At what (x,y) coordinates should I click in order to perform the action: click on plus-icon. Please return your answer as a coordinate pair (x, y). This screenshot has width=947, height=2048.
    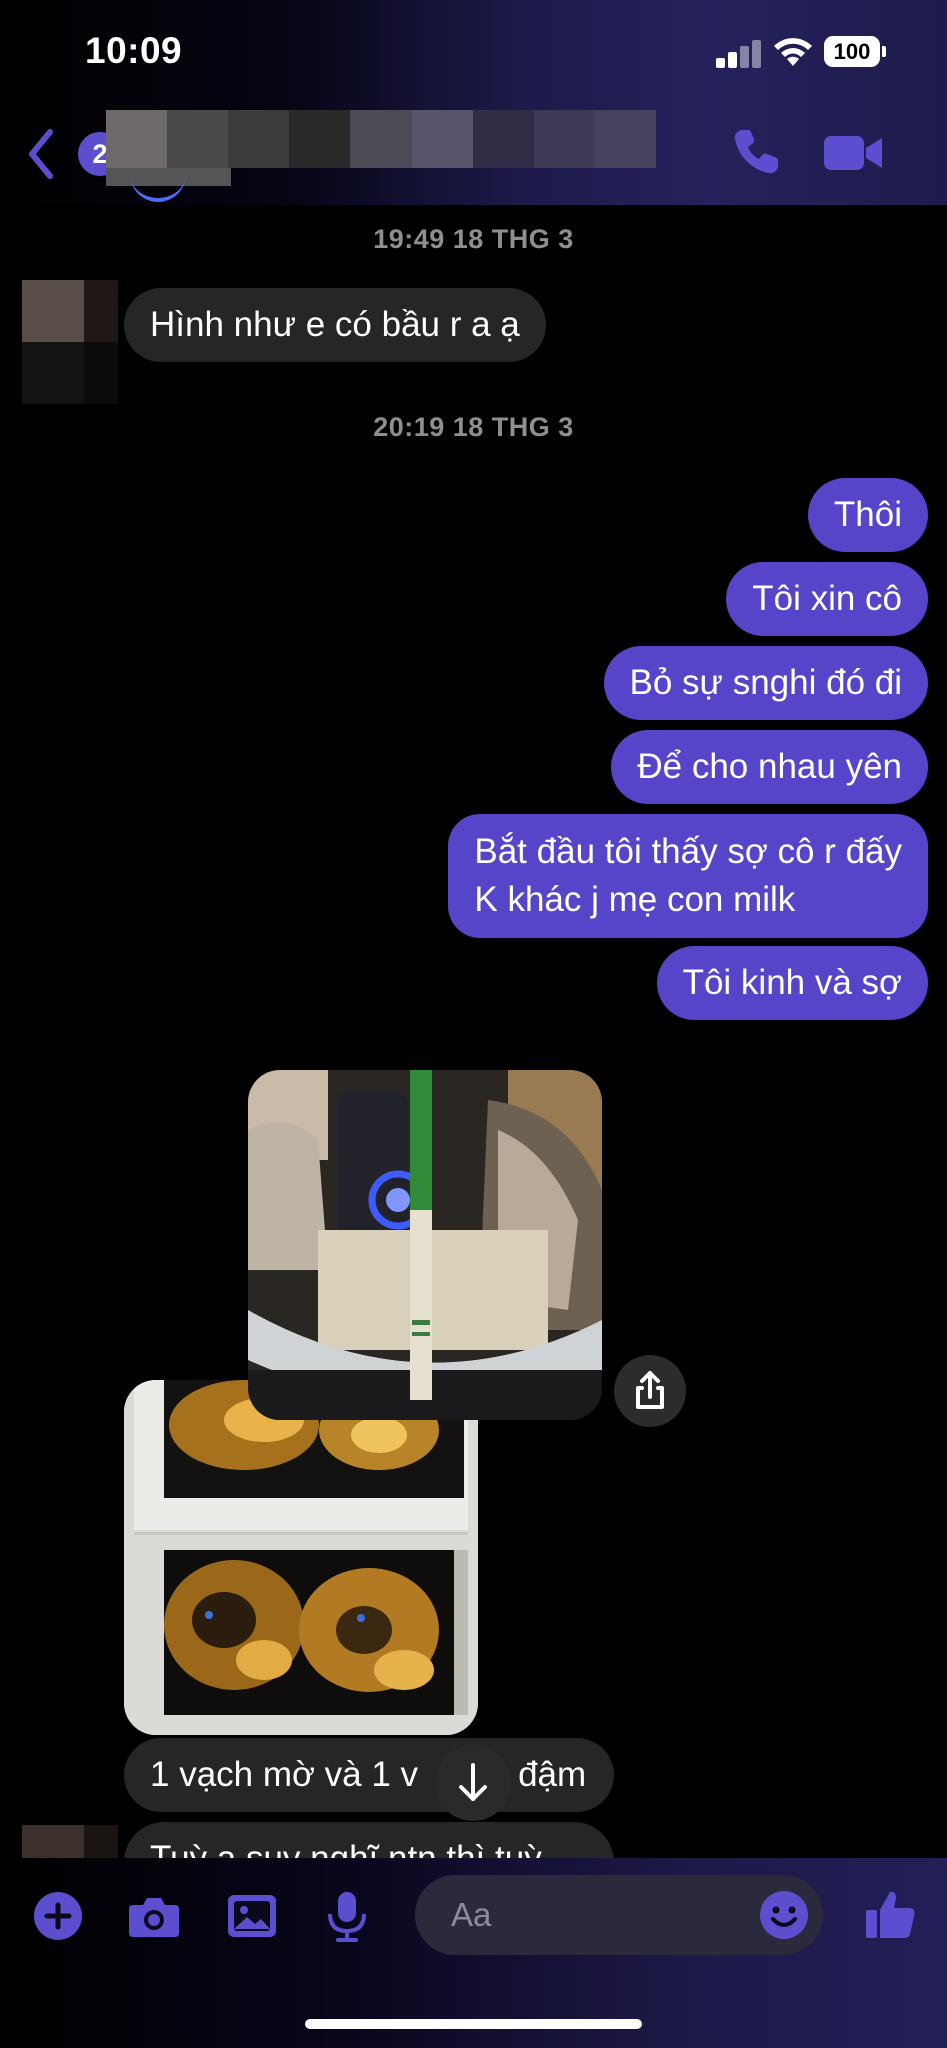
    Looking at the image, I should click on (58, 1916).